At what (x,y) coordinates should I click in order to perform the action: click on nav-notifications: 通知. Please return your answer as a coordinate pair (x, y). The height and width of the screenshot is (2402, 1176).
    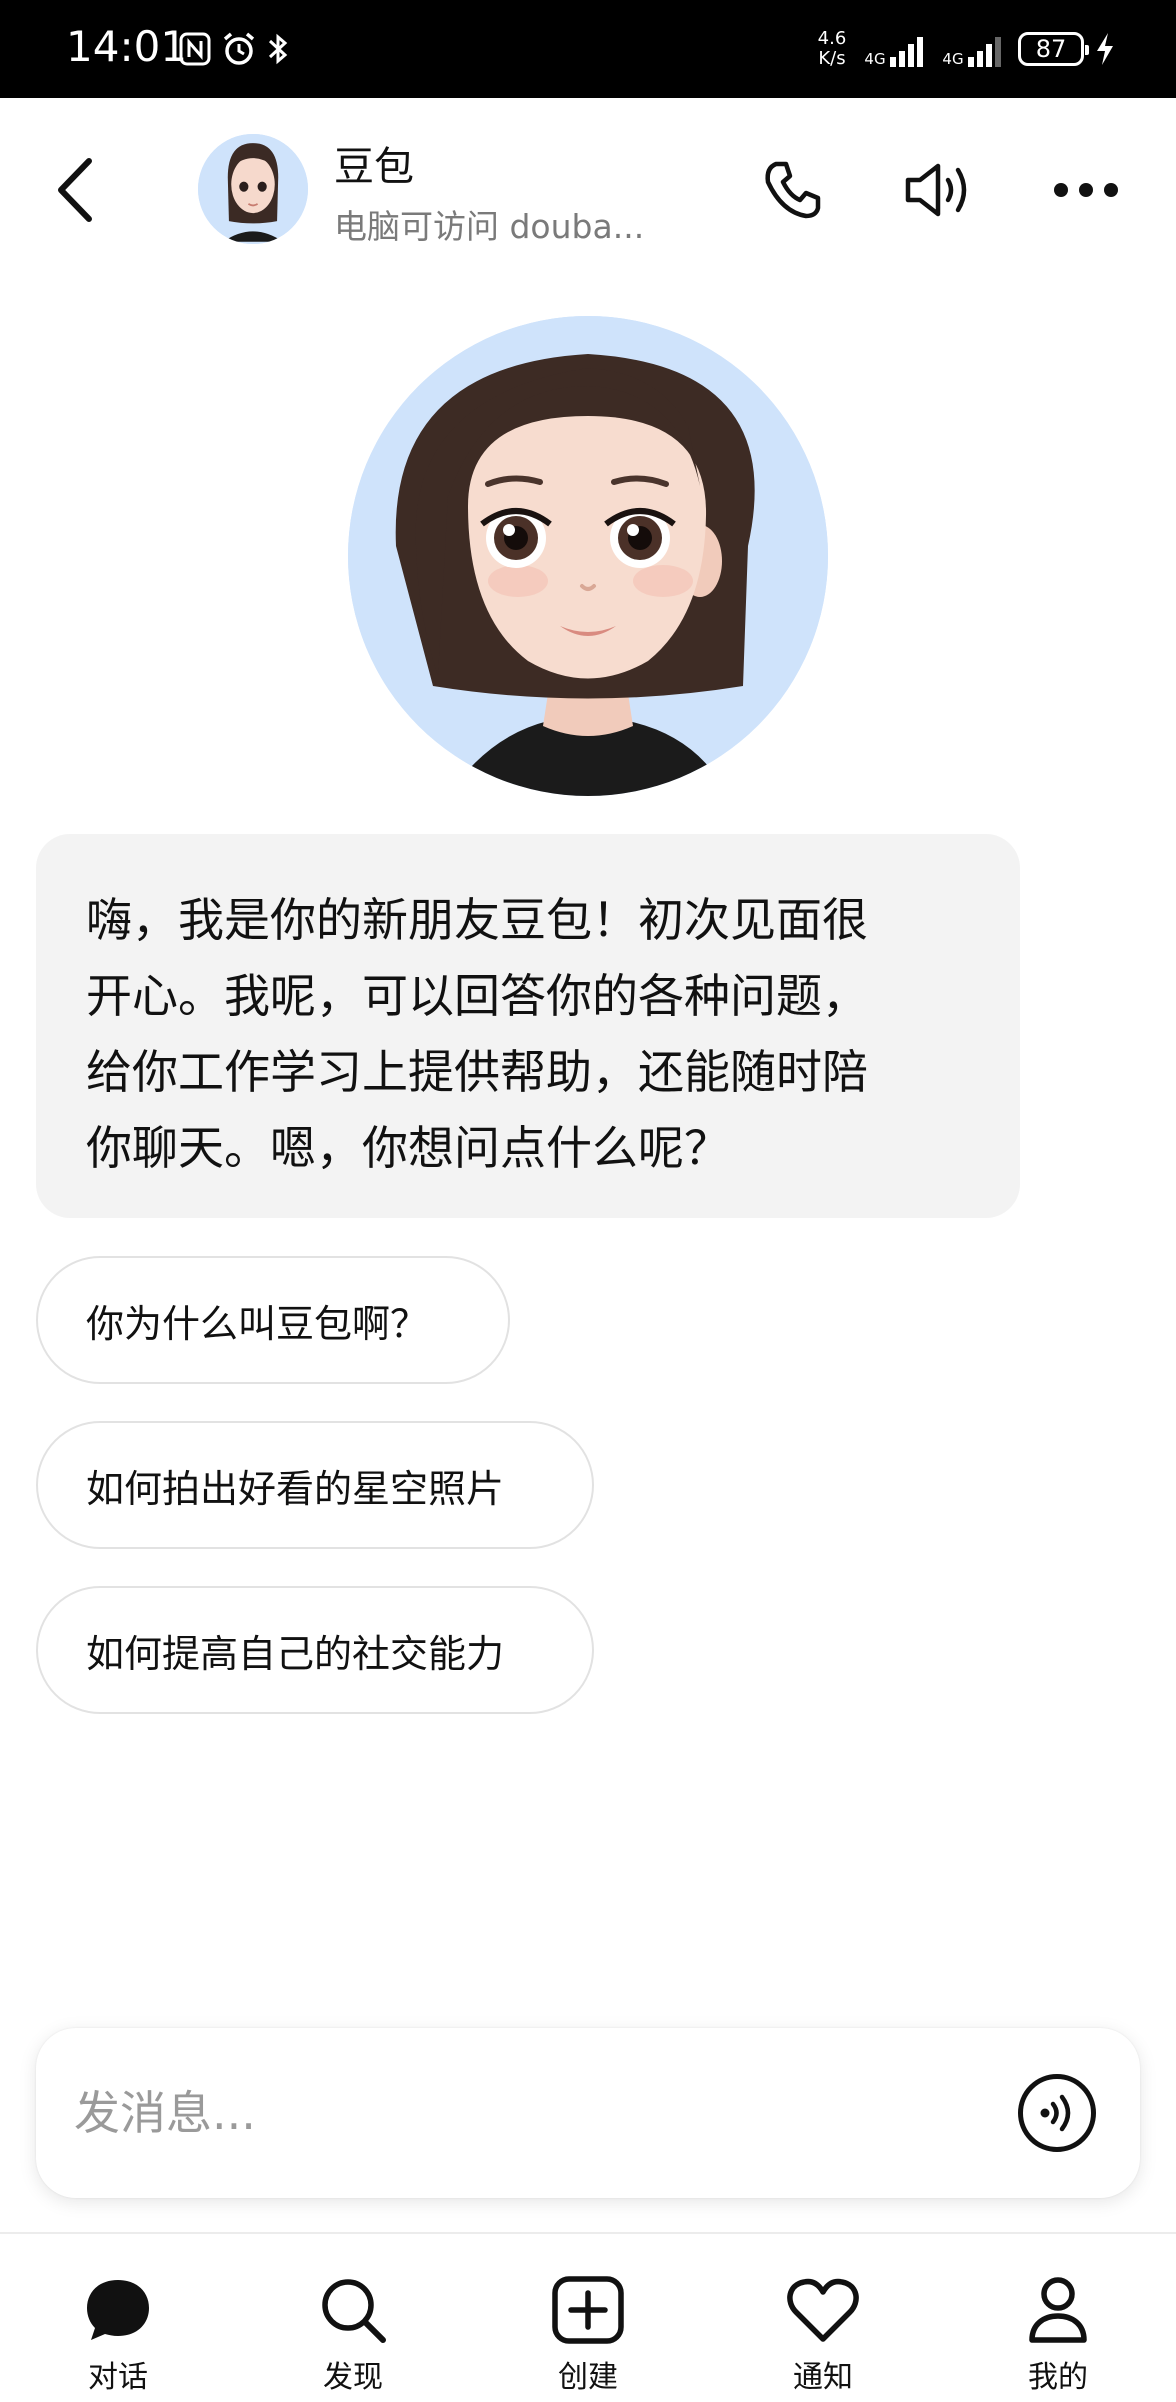
    Looking at the image, I should click on (823, 2318).